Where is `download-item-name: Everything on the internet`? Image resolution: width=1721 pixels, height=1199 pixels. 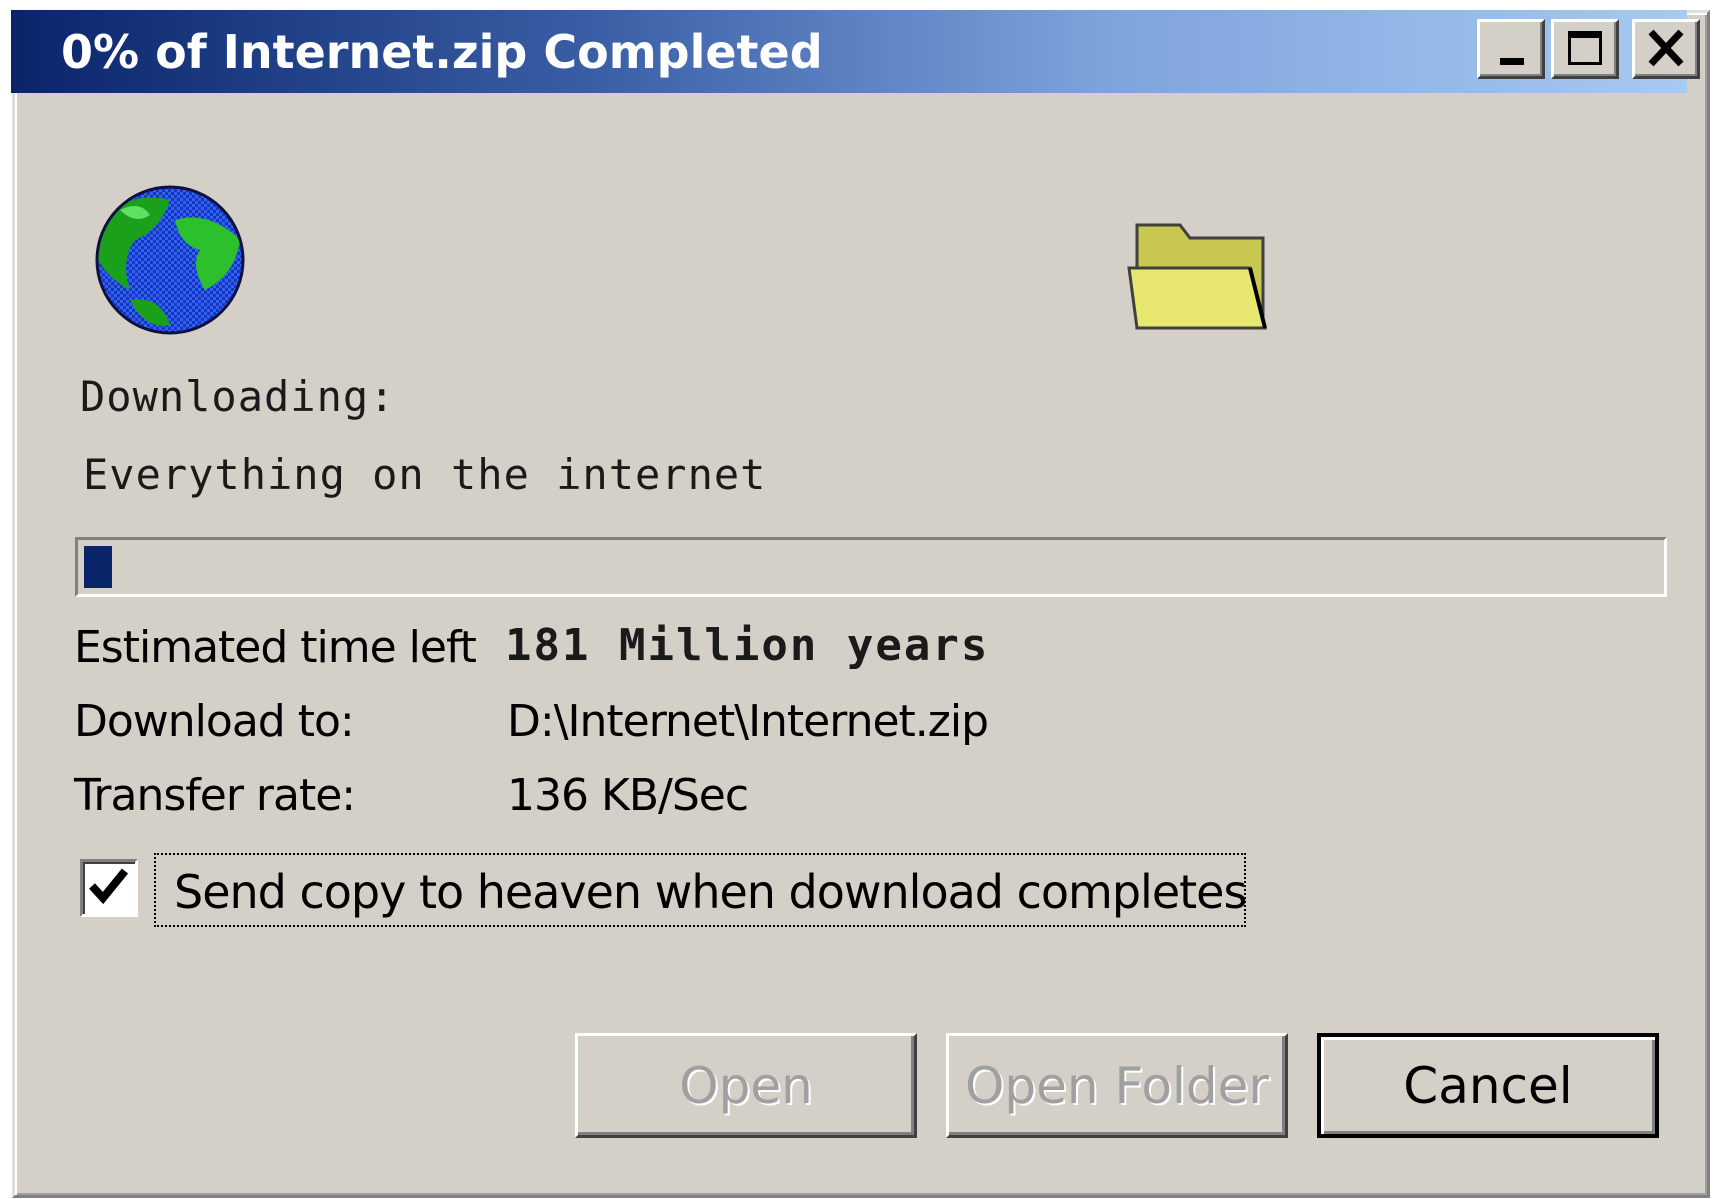
download-item-name: Everything on the internet is located at coordinates (425, 474).